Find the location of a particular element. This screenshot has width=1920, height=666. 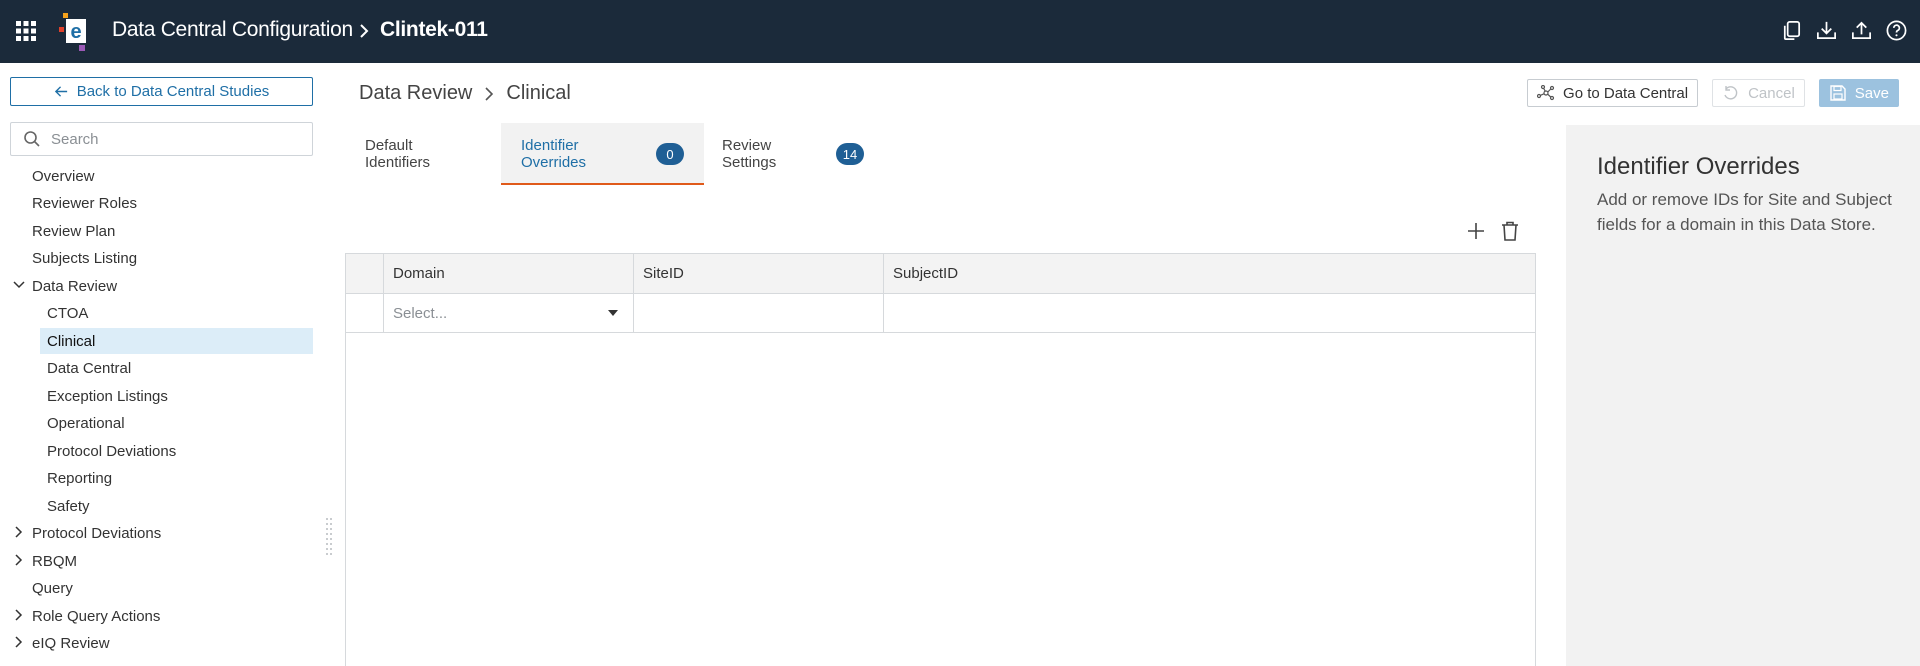

column-header-domain: Domain is located at coordinates (509, 273).